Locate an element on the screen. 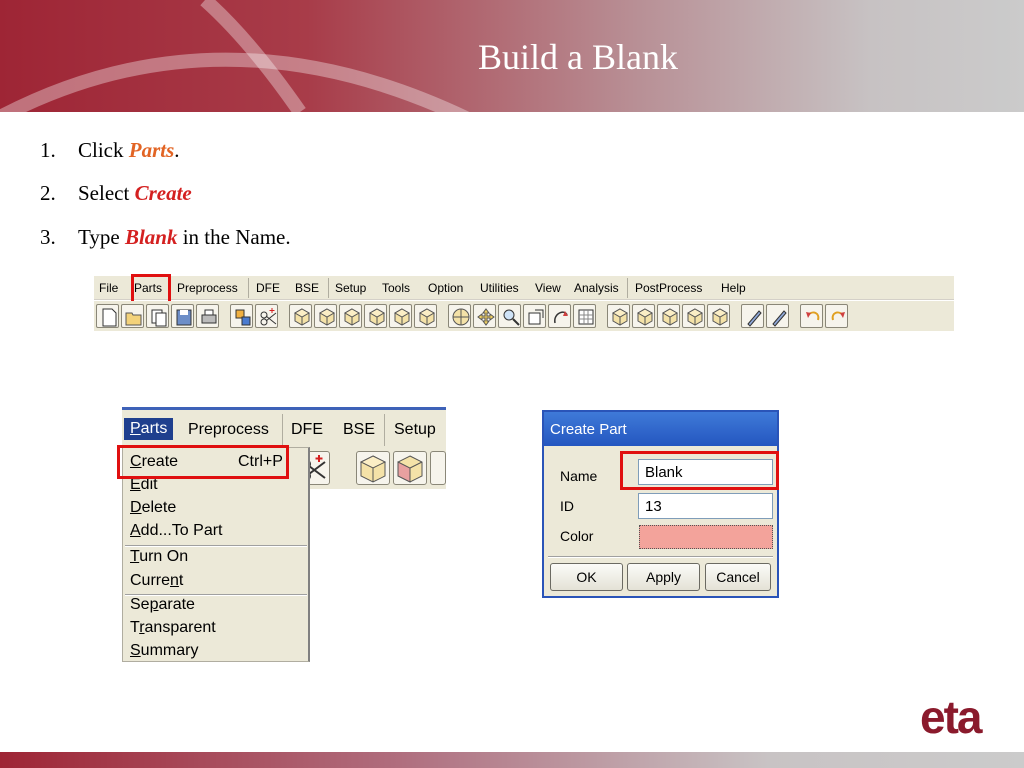 This screenshot has height=768, width=1024. undo-icon is located at coordinates (811, 316).